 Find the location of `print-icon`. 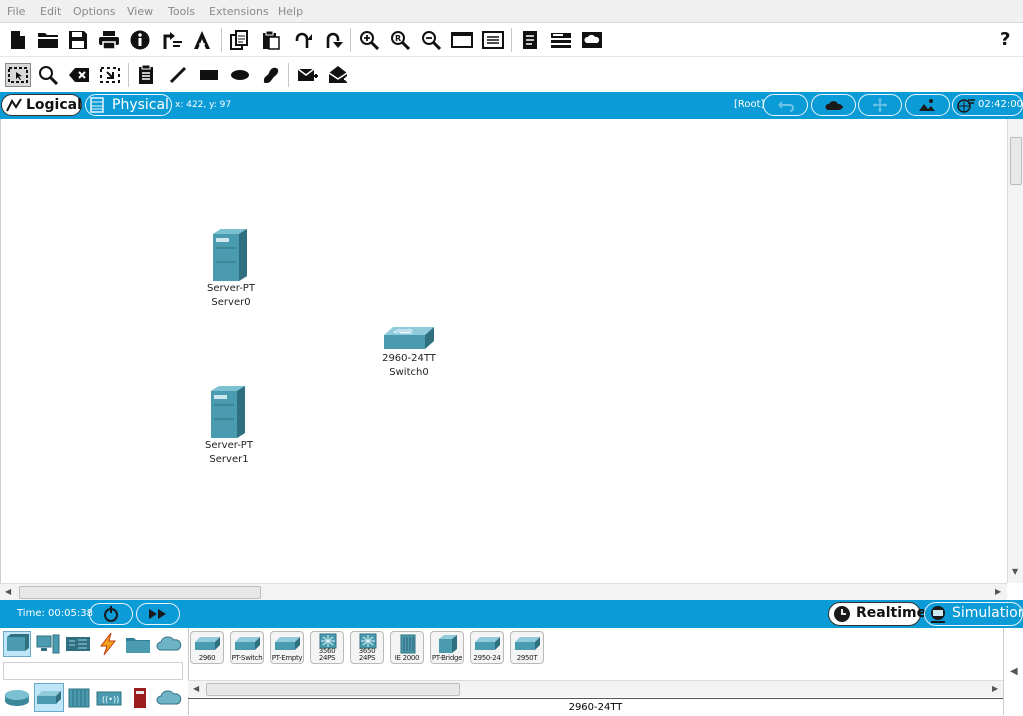

print-icon is located at coordinates (109, 40).